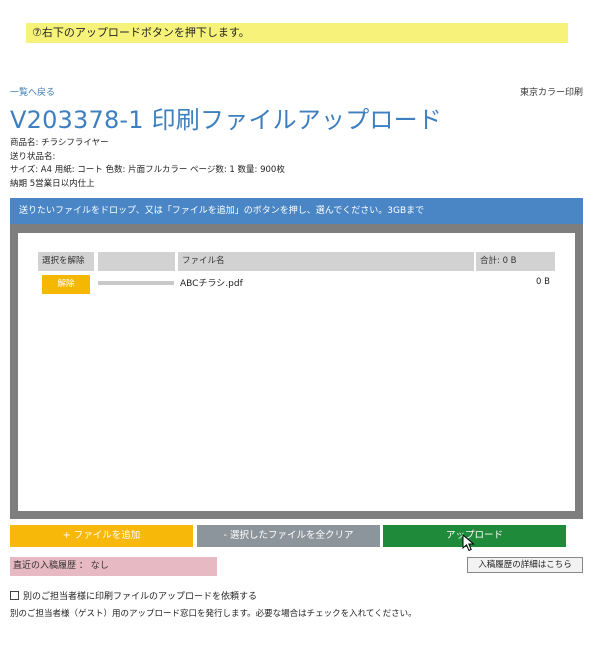  I want to click on file-size: 0 B, so click(543, 282).